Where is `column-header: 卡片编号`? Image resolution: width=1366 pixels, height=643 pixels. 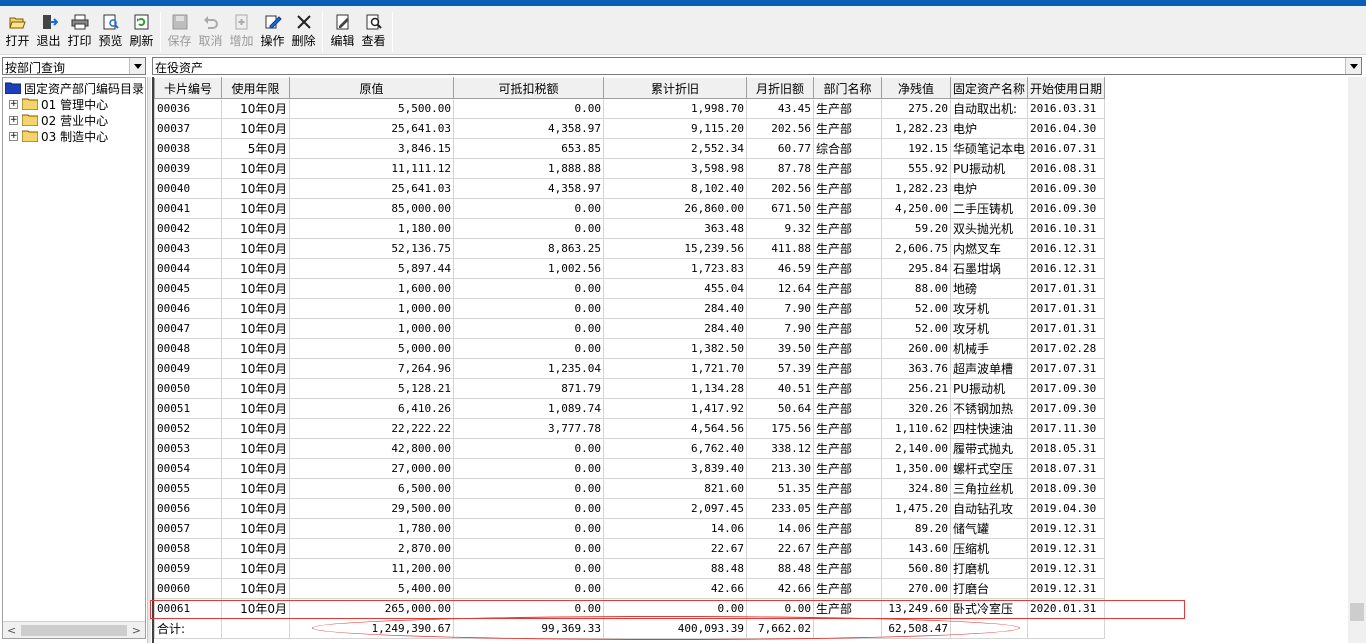
column-header: 卡片编号 is located at coordinates (188, 88).